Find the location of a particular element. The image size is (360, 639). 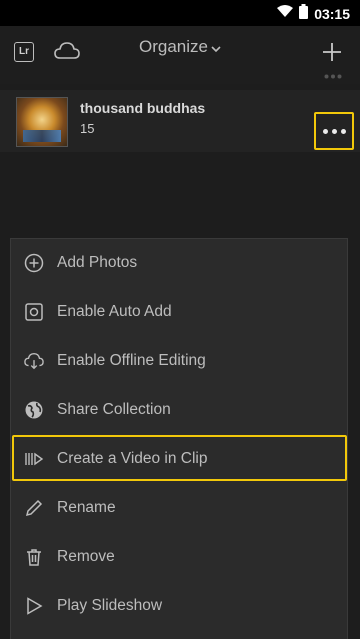

menu-item-rename: Rename is located at coordinates (179, 508).